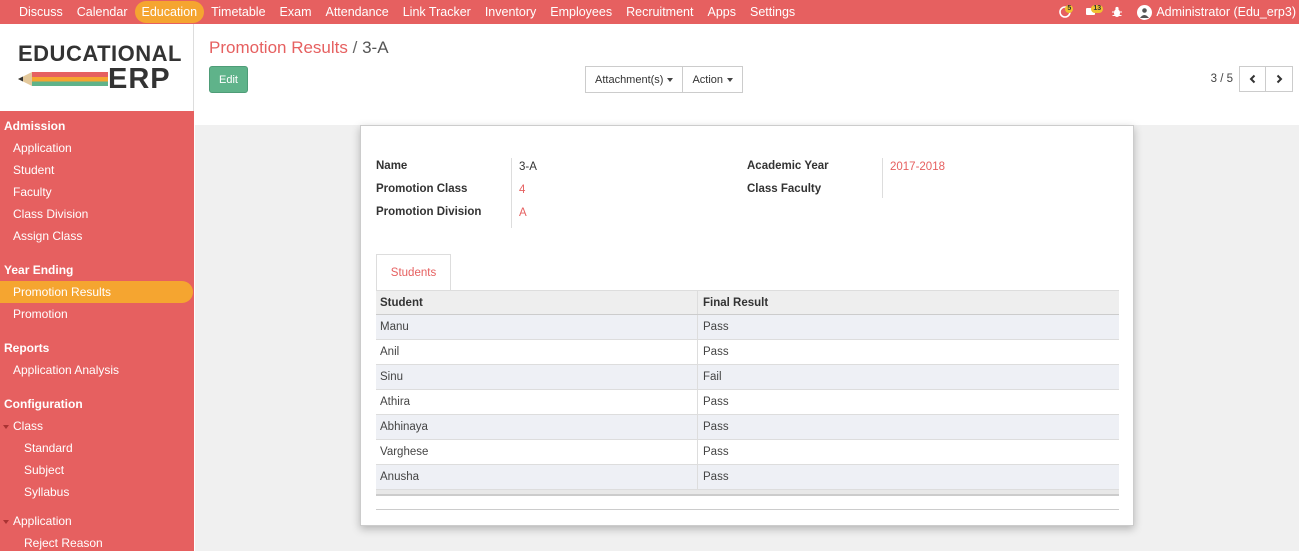 This screenshot has height=551, width=1299. Describe the element at coordinates (522, 190) in the screenshot. I see `promotion-class-value: 4` at that location.